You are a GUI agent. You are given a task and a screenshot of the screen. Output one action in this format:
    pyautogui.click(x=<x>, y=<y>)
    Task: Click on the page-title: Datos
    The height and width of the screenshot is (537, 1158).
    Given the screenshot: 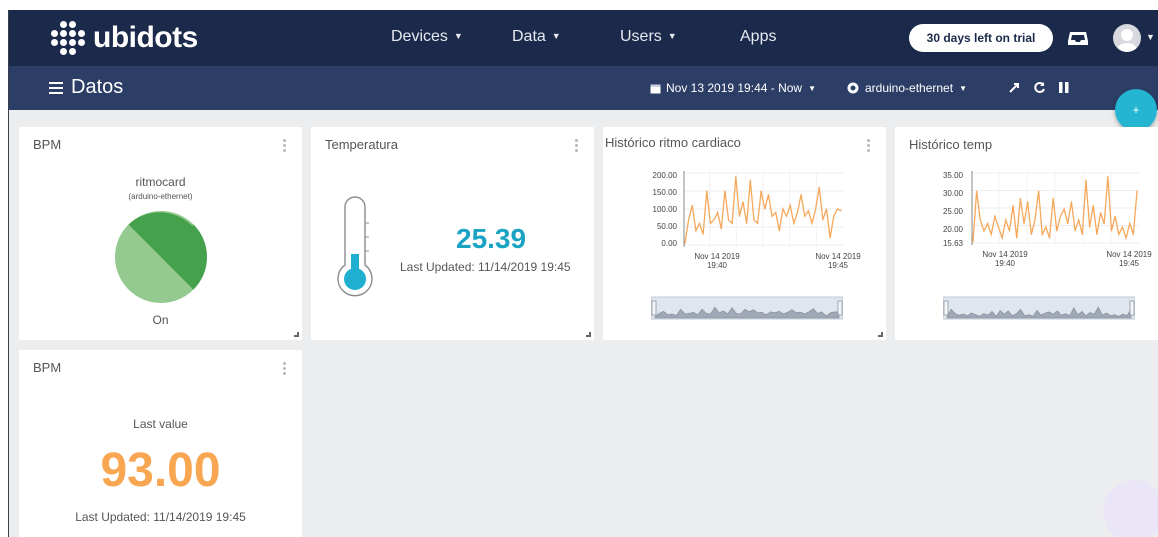 What is the action you would take?
    pyautogui.click(x=97, y=87)
    